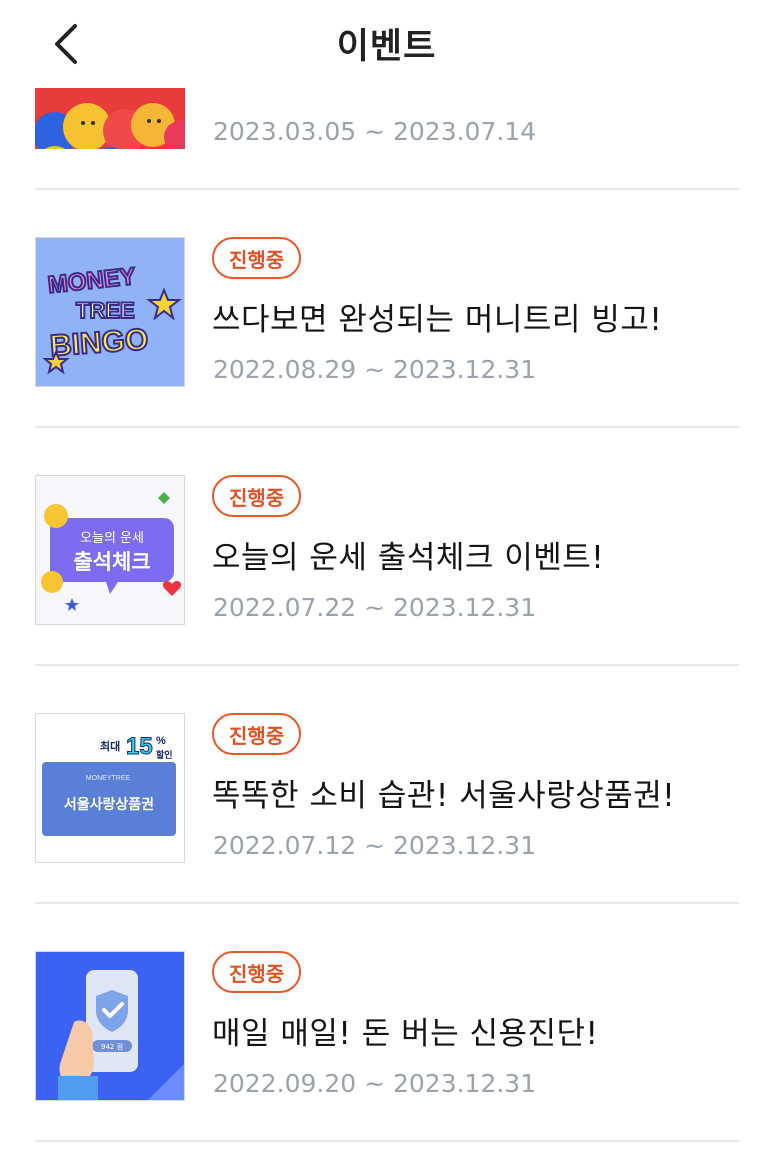 This screenshot has height=1155, width=773. Describe the element at coordinates (375, 845) in the screenshot. I see `event-date: 2022.07.12 ~ 2023.12.31` at that location.